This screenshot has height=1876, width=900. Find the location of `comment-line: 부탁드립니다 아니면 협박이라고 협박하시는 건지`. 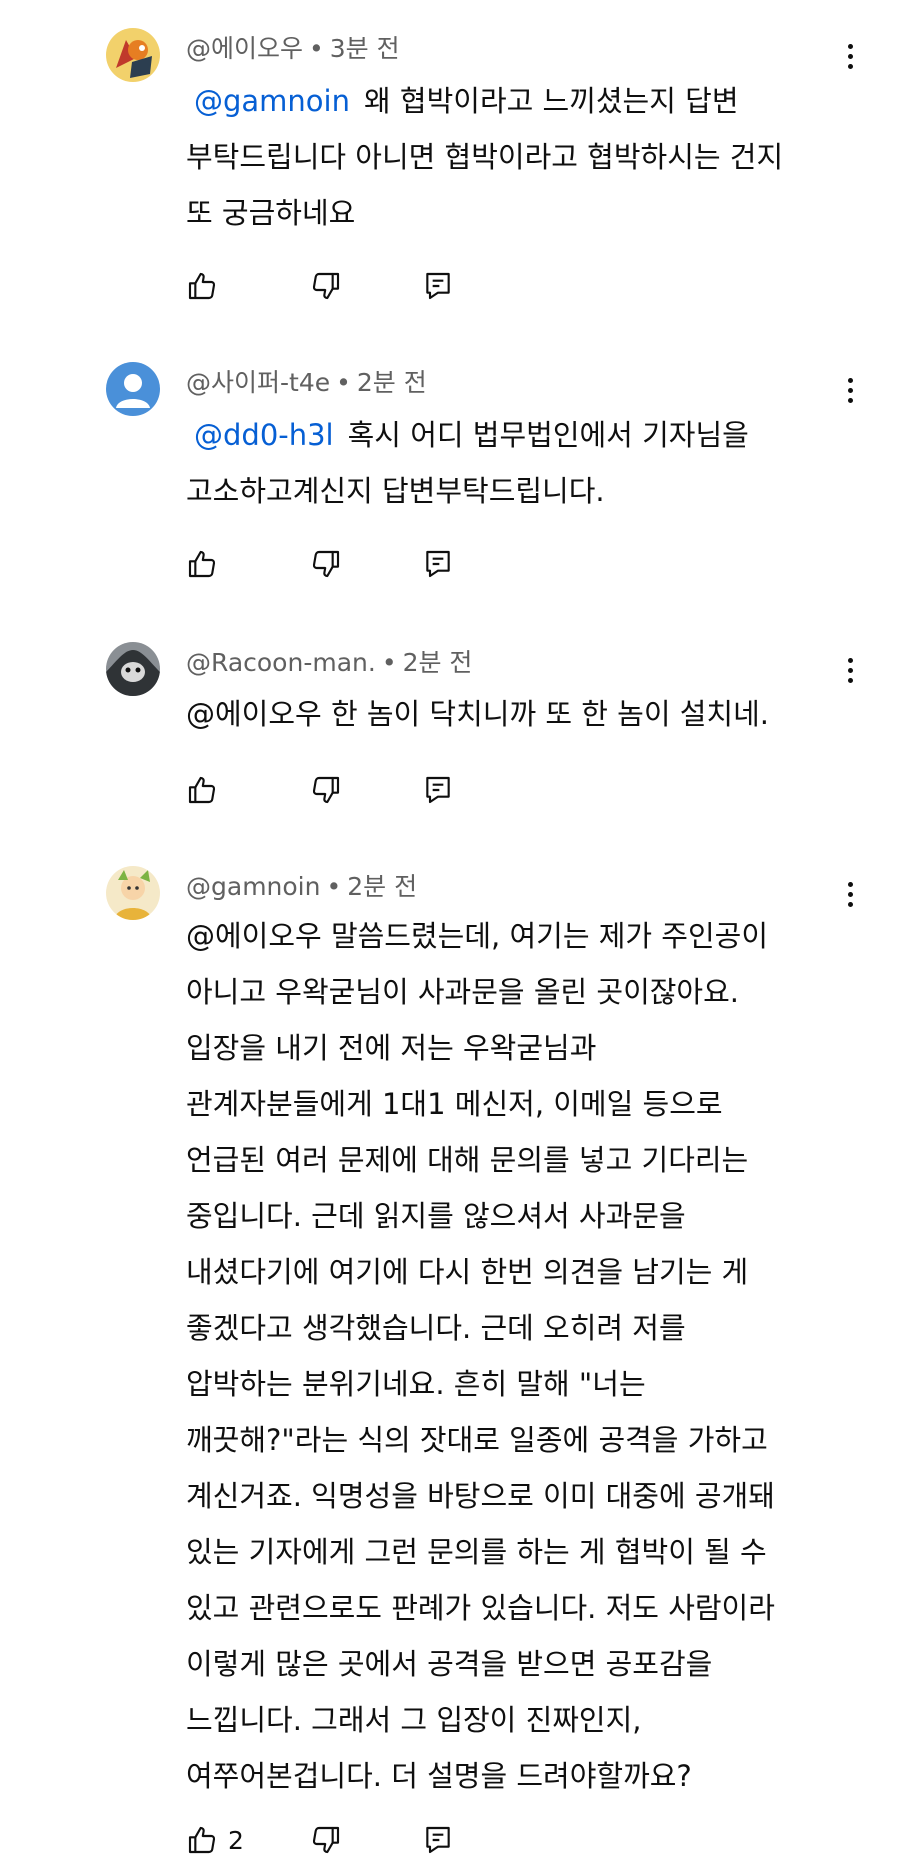

comment-line: 부탁드립니다 아니면 협박이라고 협박하시는 건지 is located at coordinates (485, 157).